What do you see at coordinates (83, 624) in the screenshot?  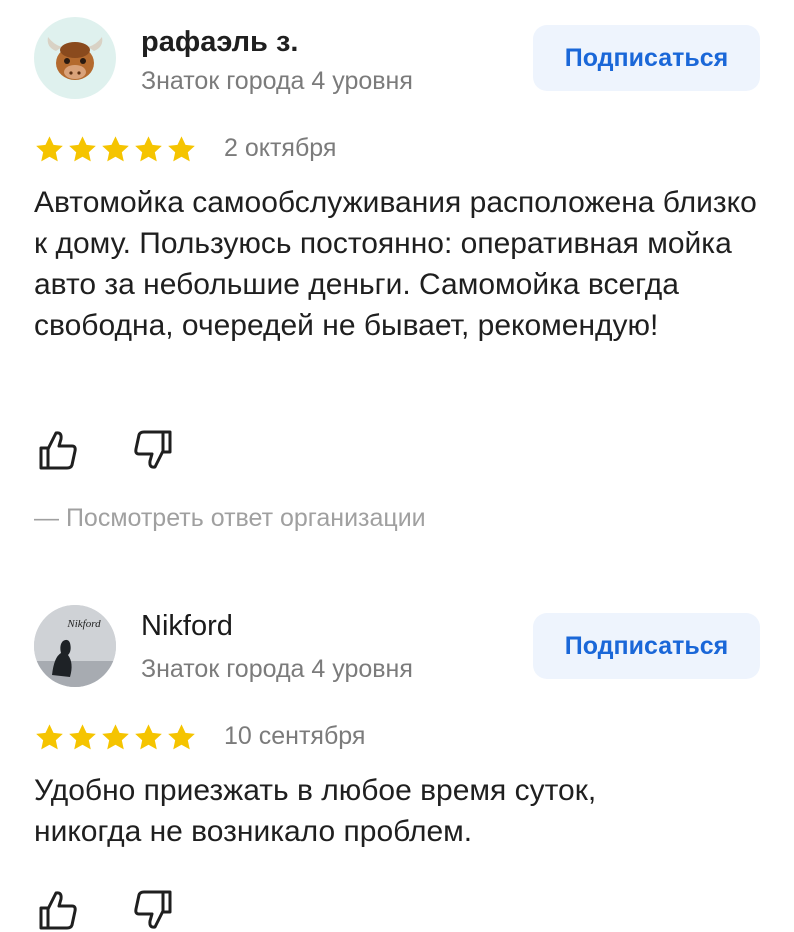 I see `avatar-signature: Nikford` at bounding box center [83, 624].